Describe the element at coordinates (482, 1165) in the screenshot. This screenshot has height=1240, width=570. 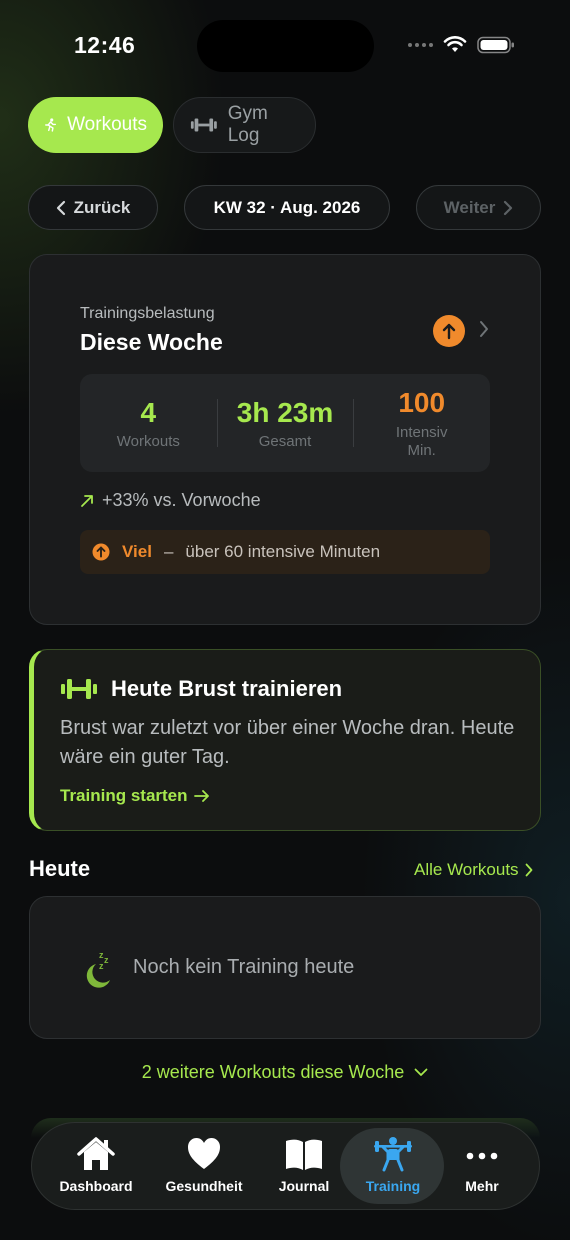
I see `tabbar-item-mehr: Mehr` at that location.